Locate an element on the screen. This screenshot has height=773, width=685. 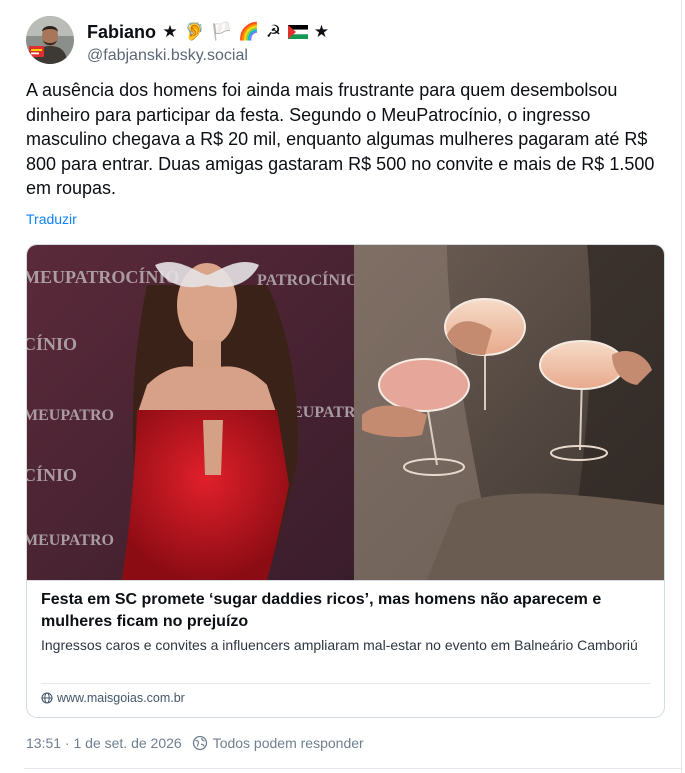
column-border-right is located at coordinates (681, 386).